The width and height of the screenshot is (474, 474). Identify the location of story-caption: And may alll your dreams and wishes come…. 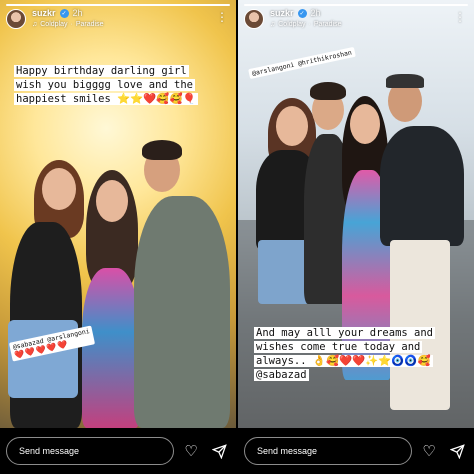
(361, 354).